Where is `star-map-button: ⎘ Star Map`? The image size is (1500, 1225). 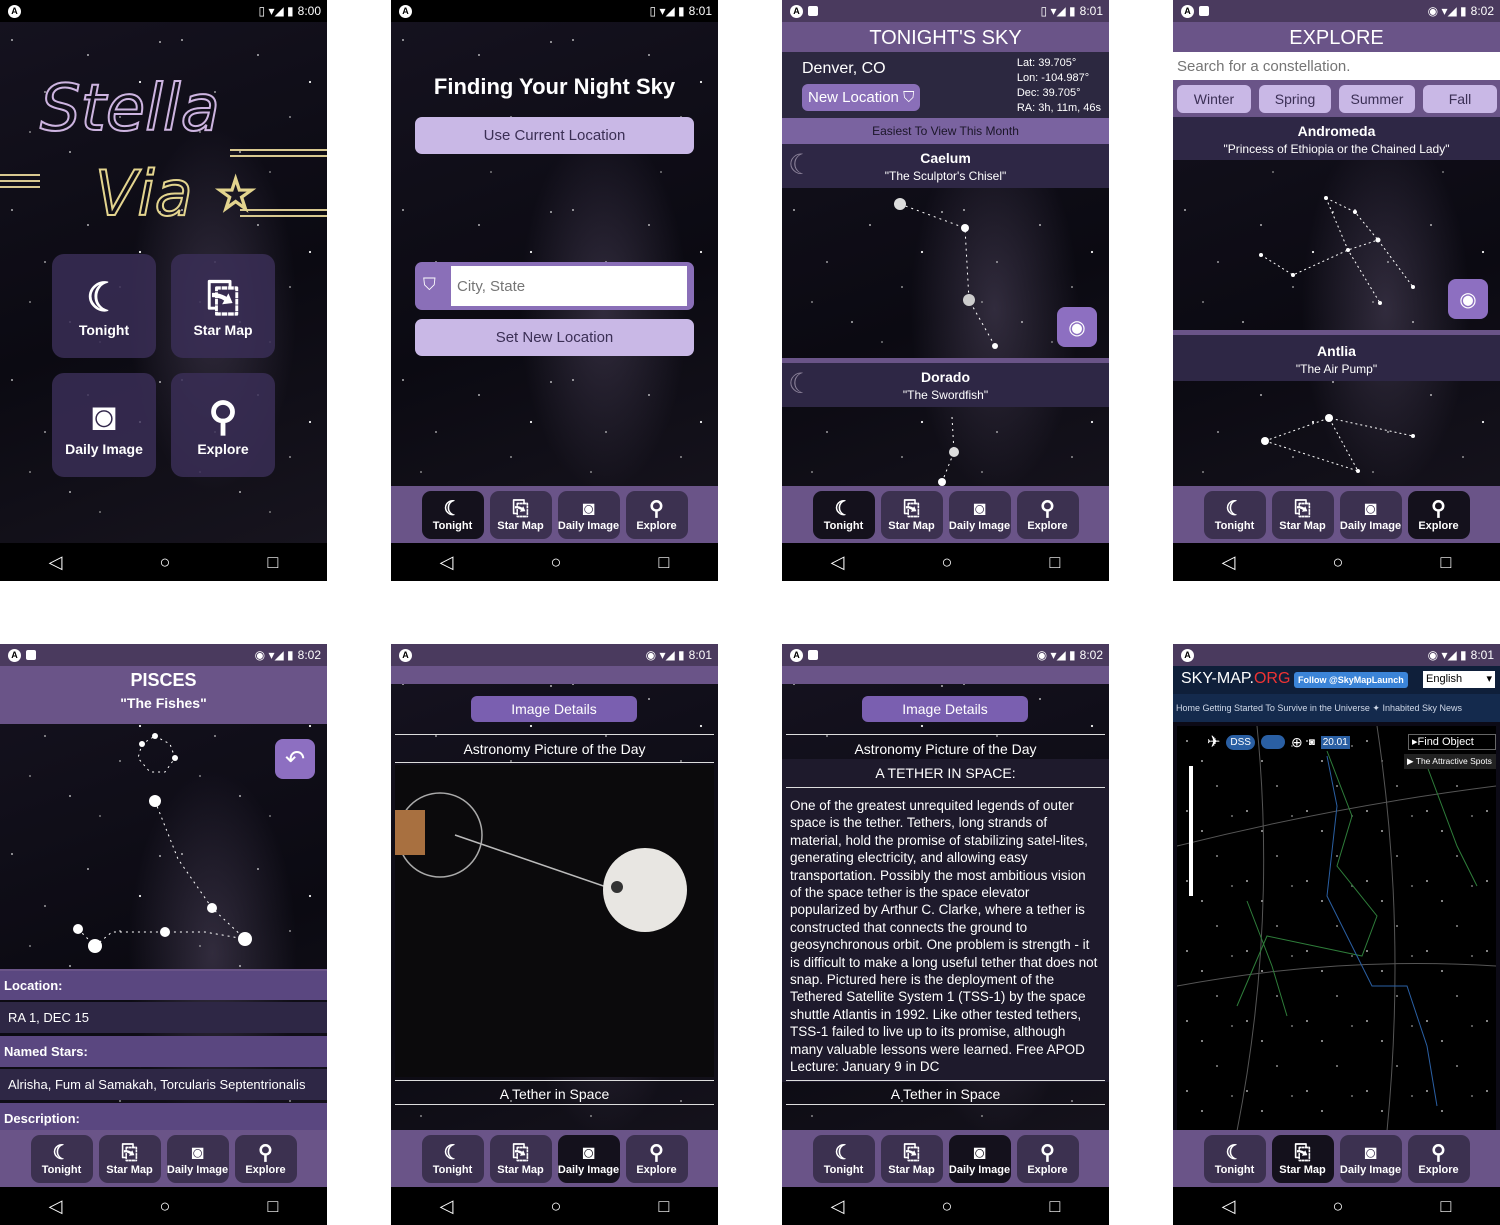
star-map-button: ⎘ Star Map is located at coordinates (223, 306).